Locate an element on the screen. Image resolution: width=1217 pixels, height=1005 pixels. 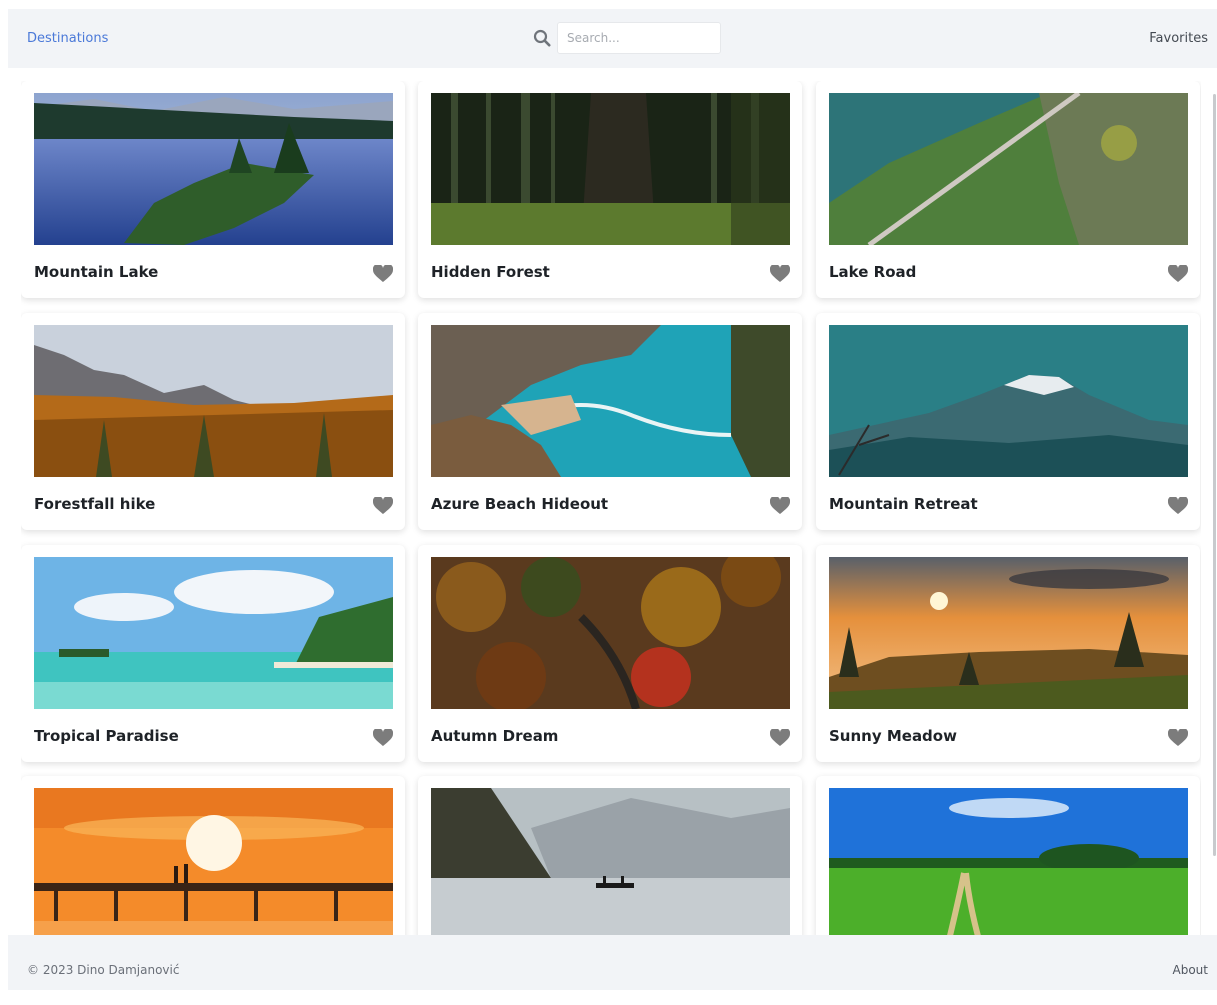
destination-title: Autumn Dream is located at coordinates (495, 736).